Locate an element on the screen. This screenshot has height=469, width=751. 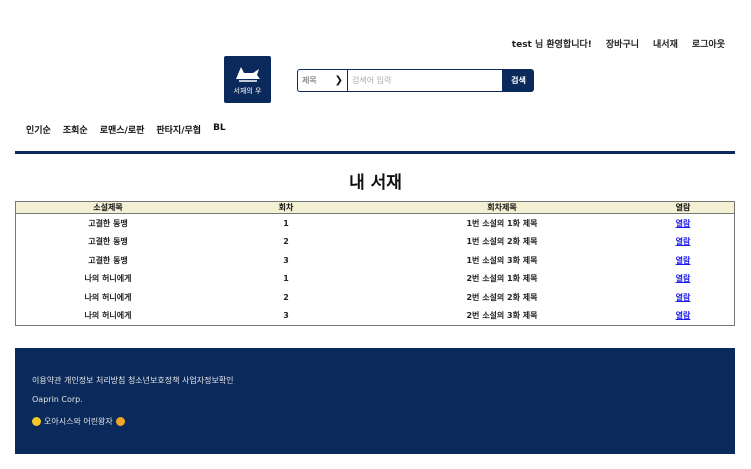
table-row: 나의 허니에게 1 2번 소설의 1화 제목 열람 is located at coordinates (375, 279).